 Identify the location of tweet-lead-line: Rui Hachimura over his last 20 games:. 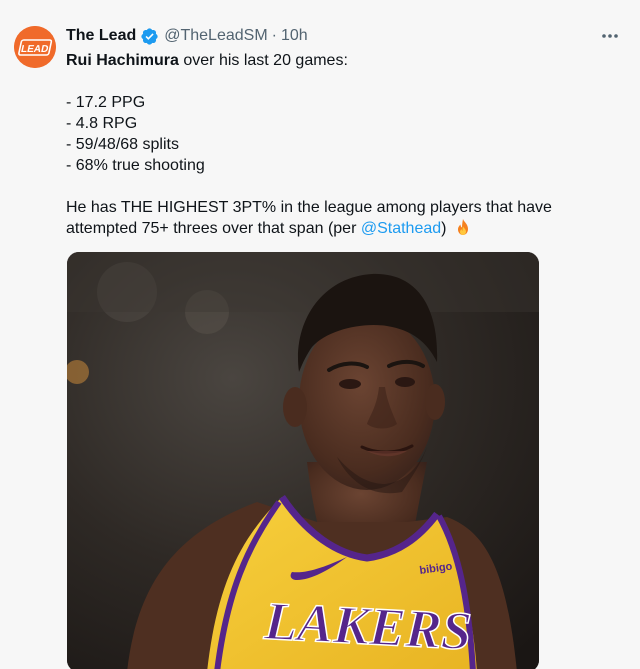
(326, 60).